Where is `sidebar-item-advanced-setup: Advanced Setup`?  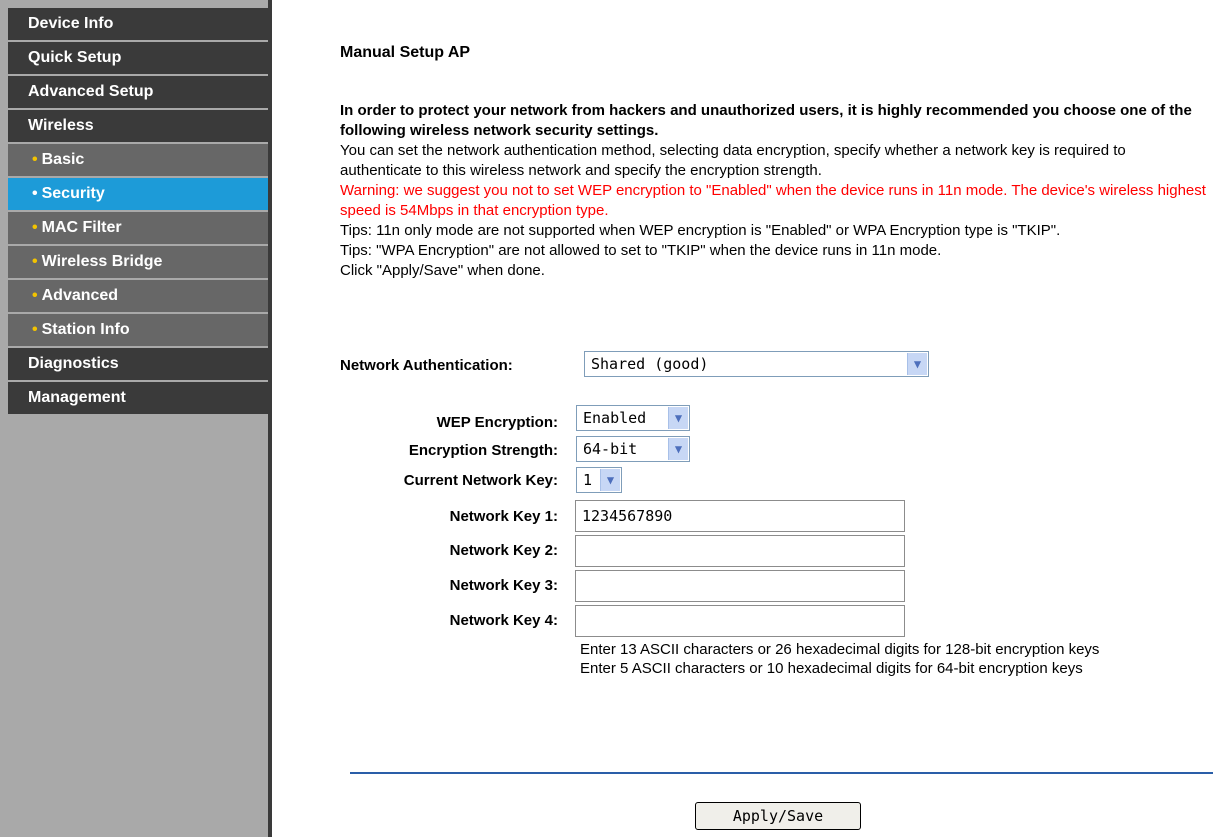 sidebar-item-advanced-setup: Advanced Setup is located at coordinates (139, 92).